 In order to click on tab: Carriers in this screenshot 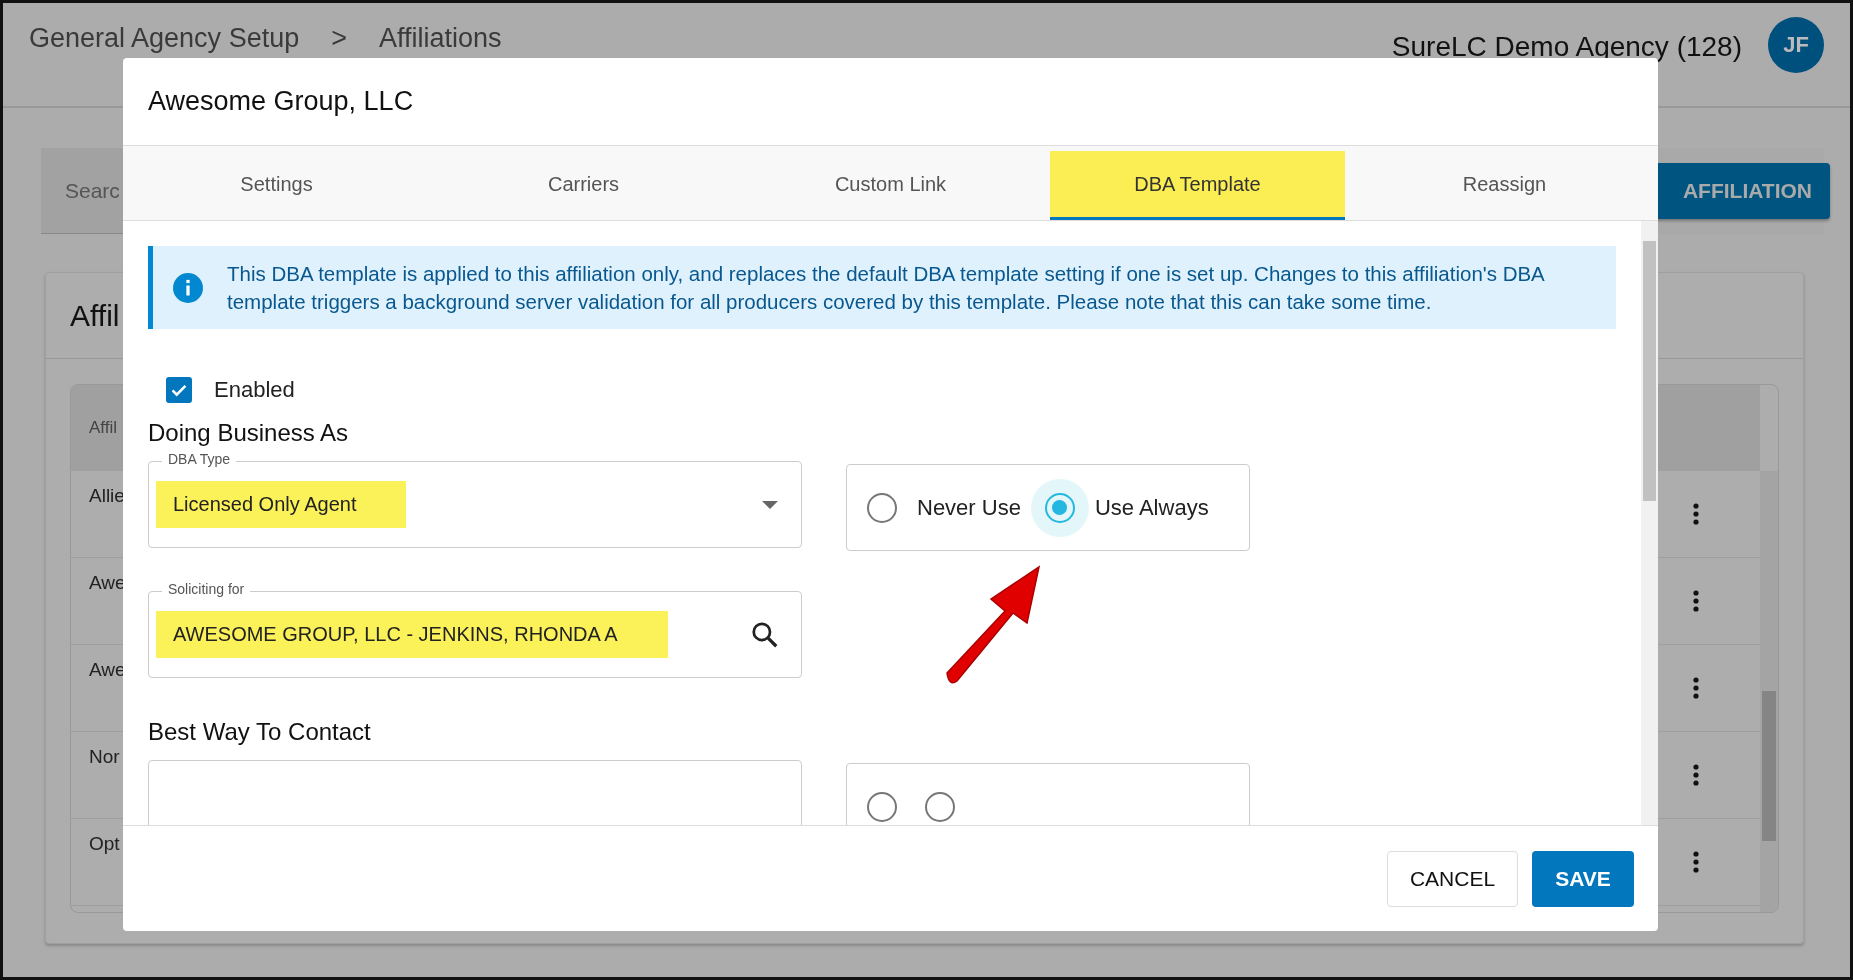, I will do `click(583, 185)`.